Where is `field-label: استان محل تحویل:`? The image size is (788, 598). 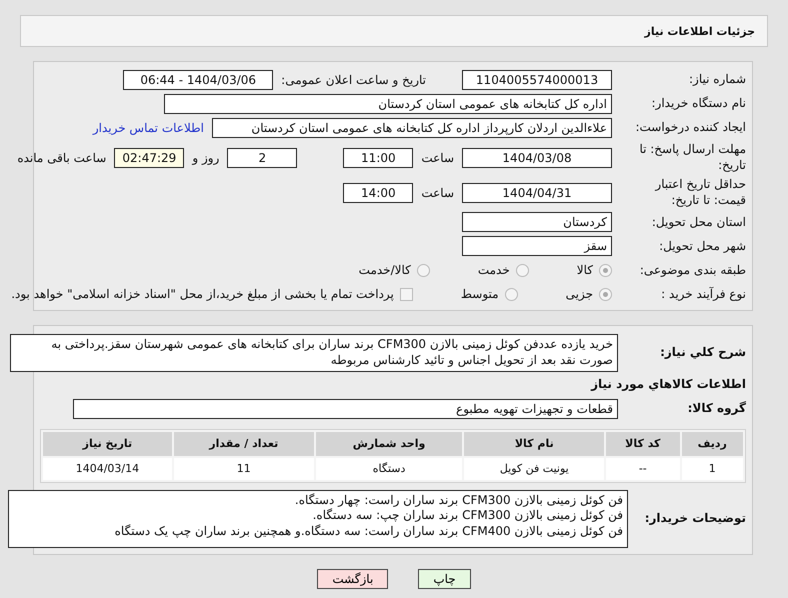
field-label: استان محل تحویل: is located at coordinates (698, 222).